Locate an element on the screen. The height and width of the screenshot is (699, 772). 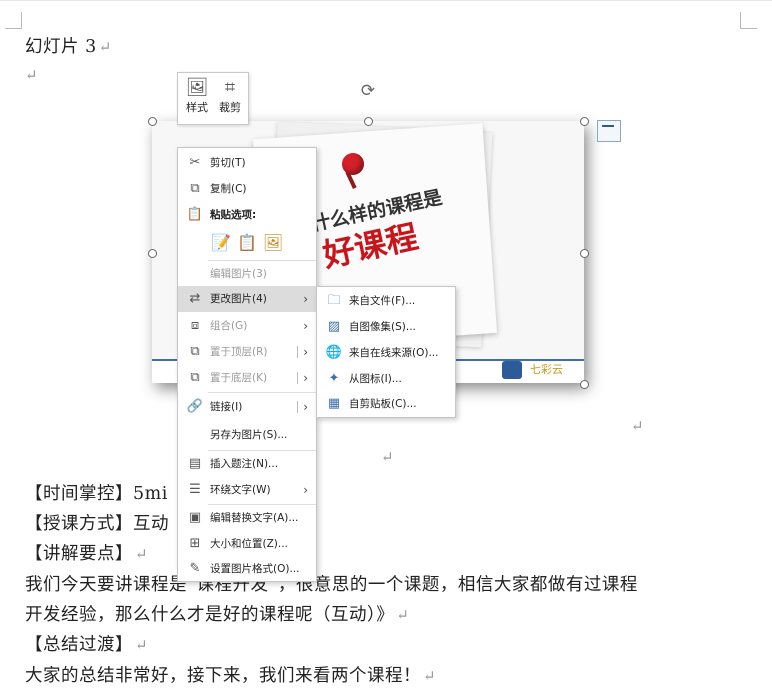
crop-button: ⌗ 裁剪 is located at coordinates (230, 96).